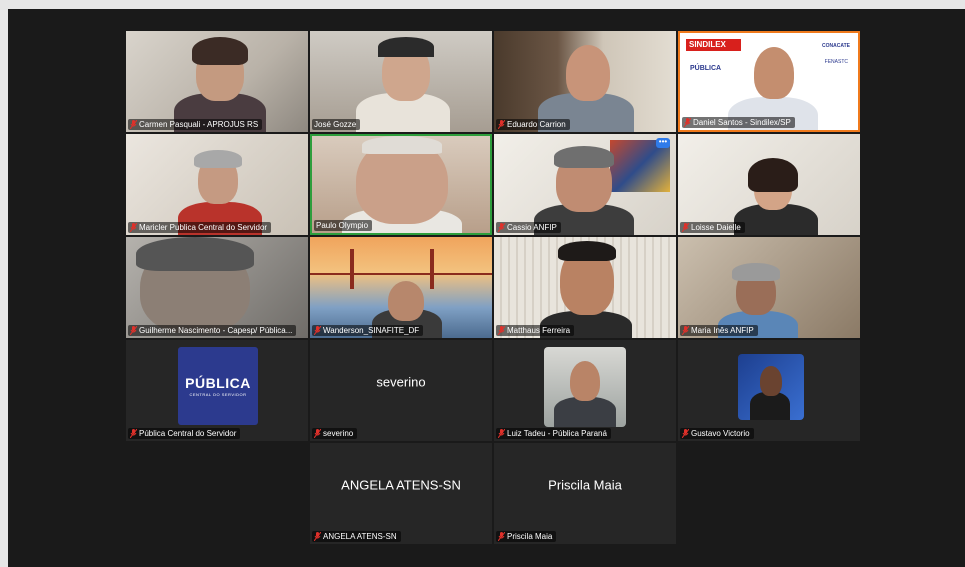  I want to click on participant-name: Matthaus Ferreira, so click(535, 330).